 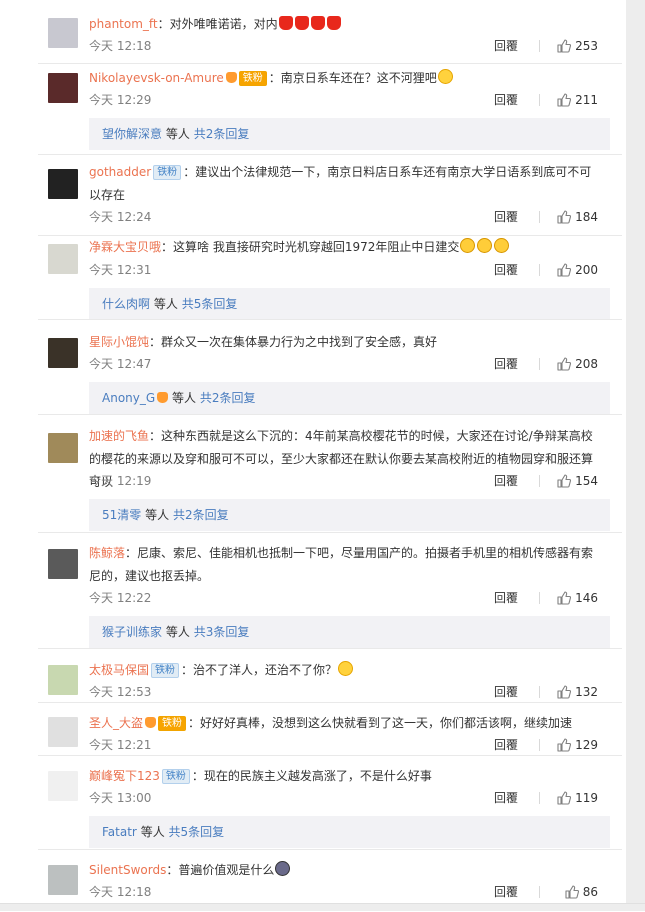 What do you see at coordinates (343, 481) in the screenshot?
I see `comment-meta: 今天 12:19 回覆 154` at bounding box center [343, 481].